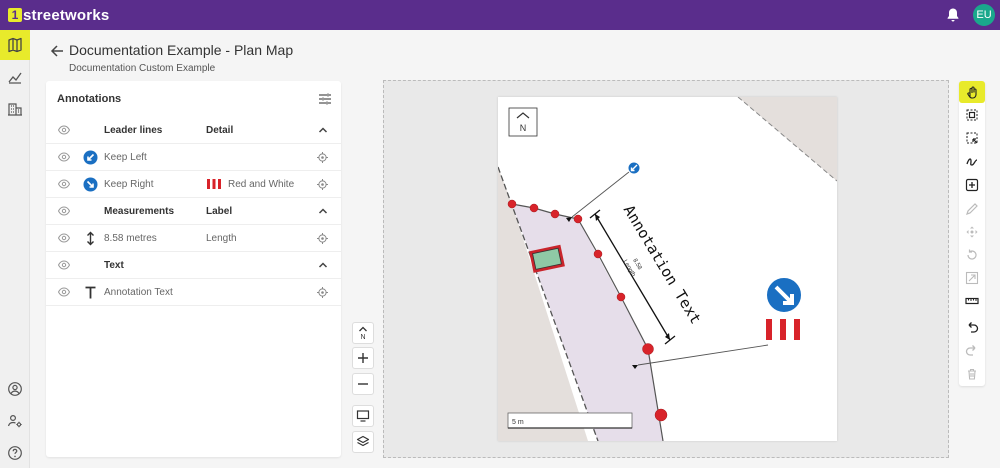 This screenshot has width=1000, height=468. What do you see at coordinates (114, 265) in the screenshot?
I see `group-name: Text` at bounding box center [114, 265].